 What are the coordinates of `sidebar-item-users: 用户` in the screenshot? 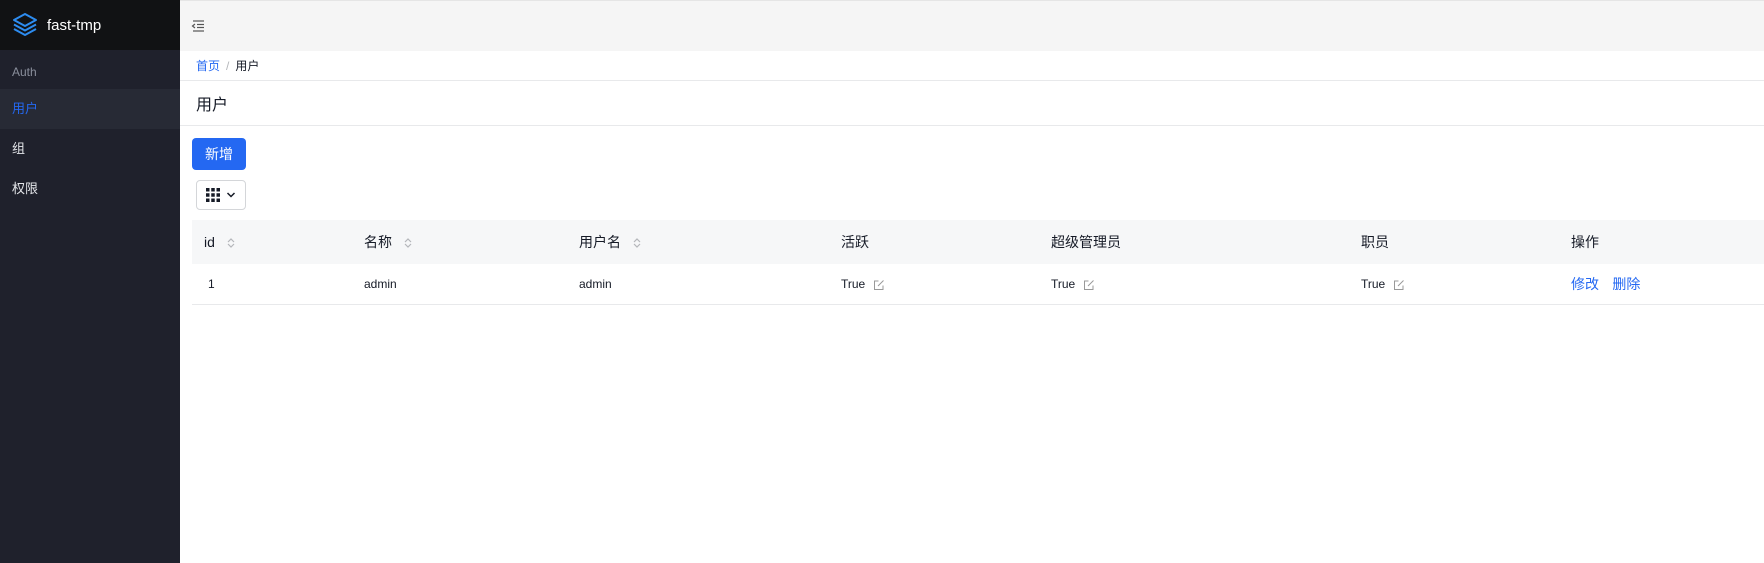 It's located at (90, 109).